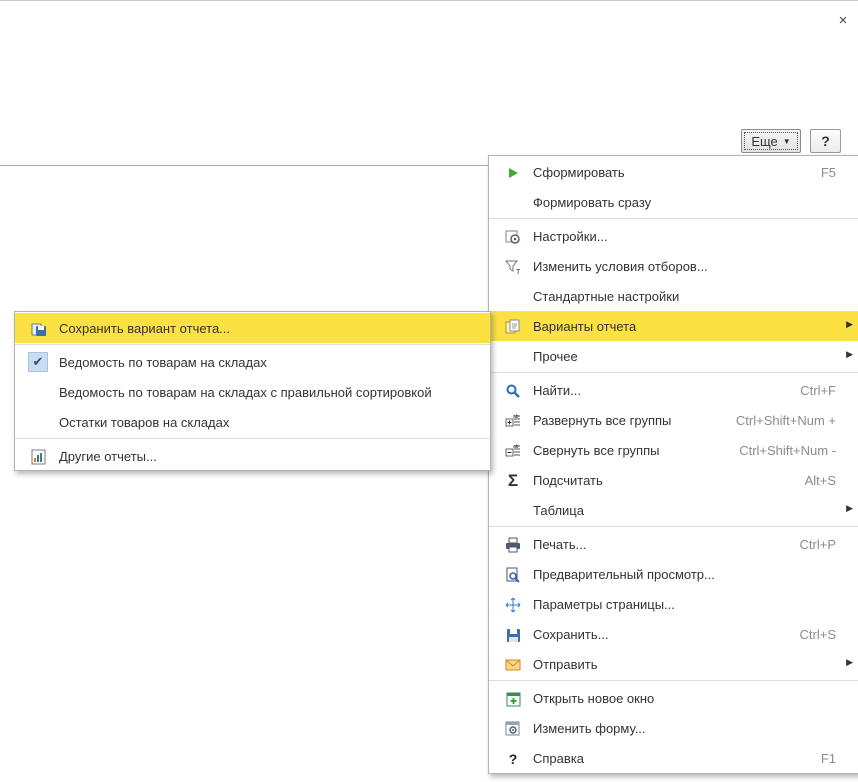 The height and width of the screenshot is (782, 858). What do you see at coordinates (585, 326) in the screenshot?
I see `menu-item-label: Варианты отчета` at bounding box center [585, 326].